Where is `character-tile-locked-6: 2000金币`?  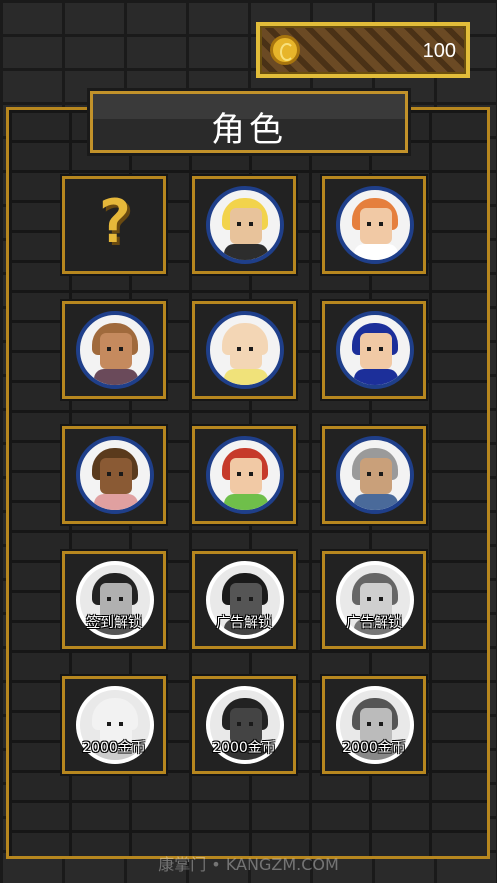 character-tile-locked-6: 2000金币 is located at coordinates (374, 725).